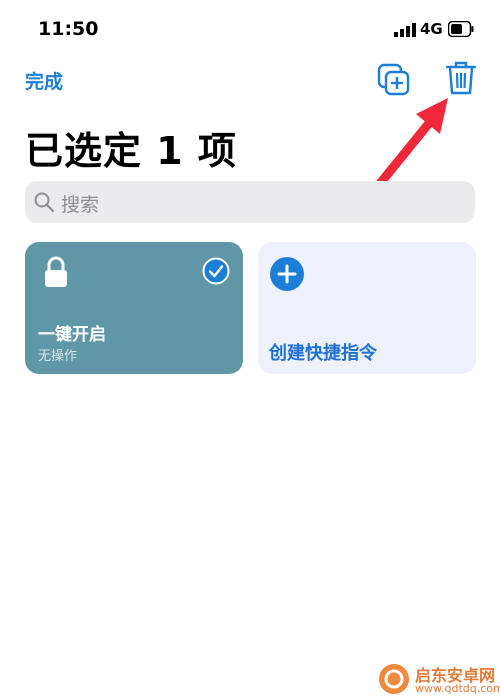 The image size is (500, 700). I want to click on search-placeholder: 搜索, so click(80, 205).